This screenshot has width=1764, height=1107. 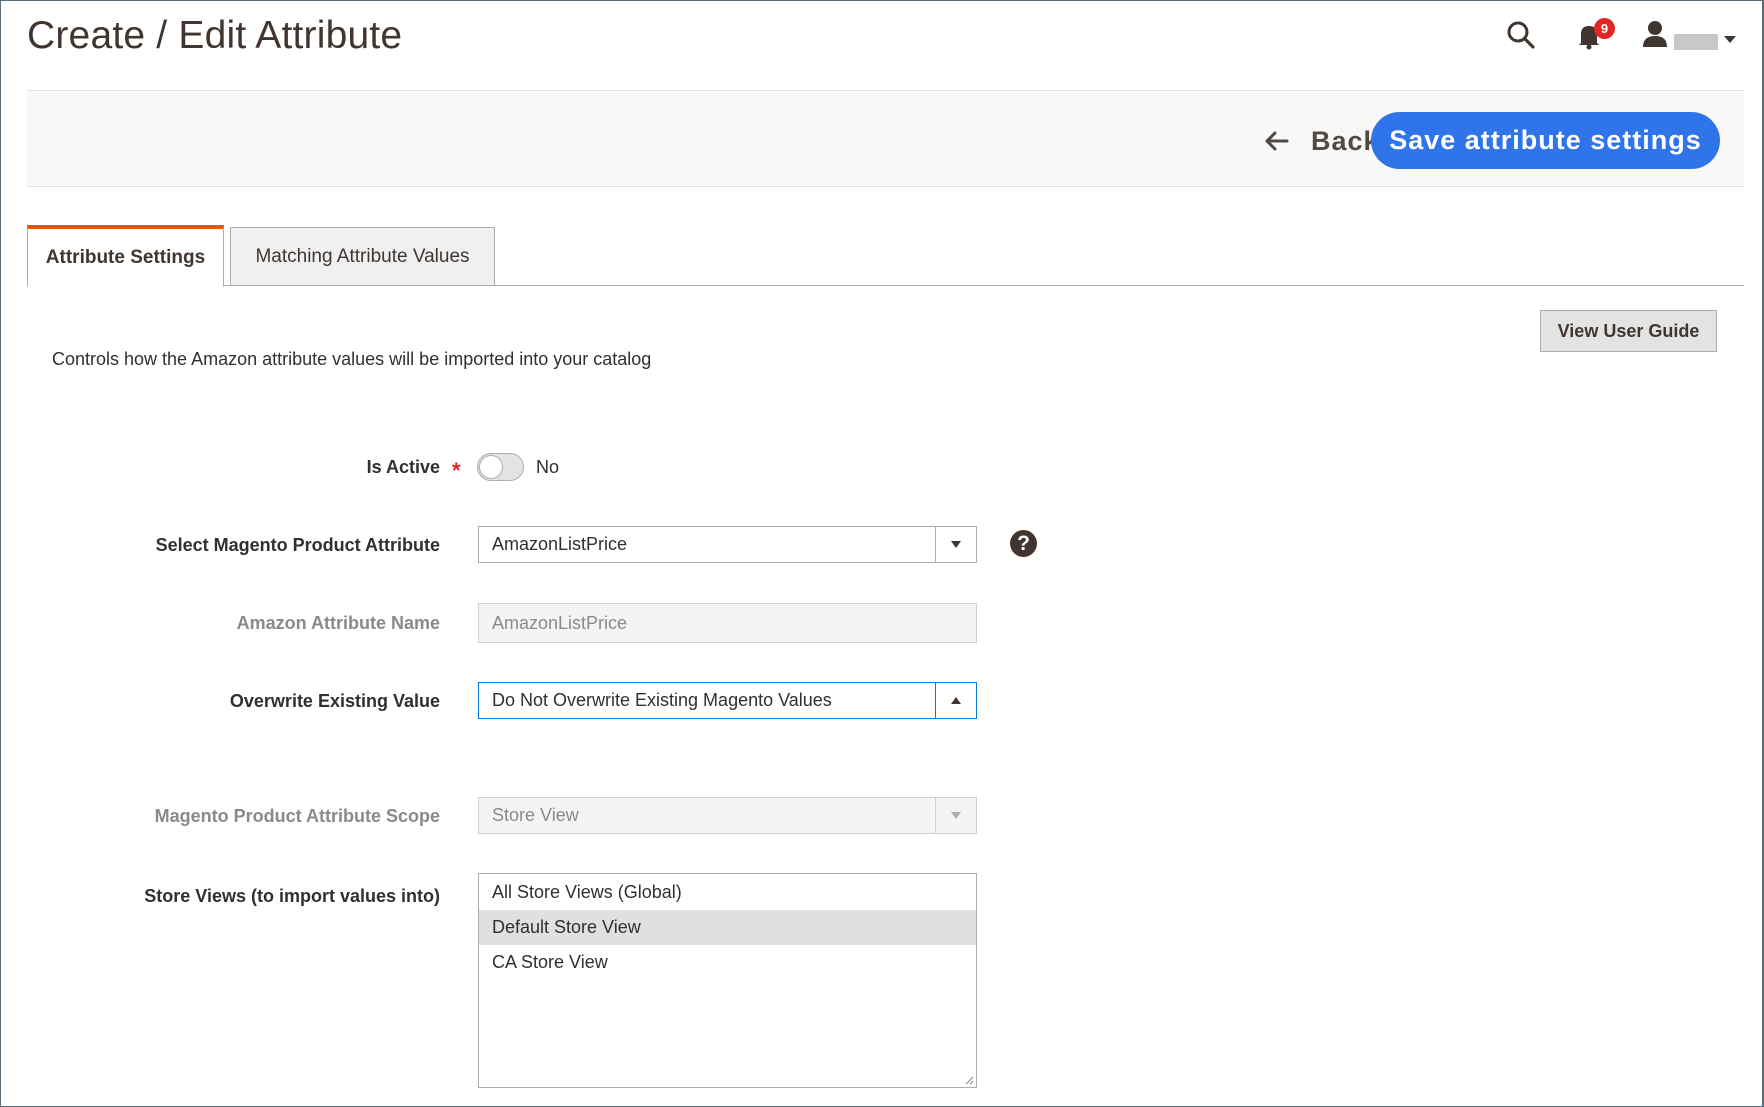 I want to click on overwrite-label: Overwrite Existing Value, so click(x=334, y=701).